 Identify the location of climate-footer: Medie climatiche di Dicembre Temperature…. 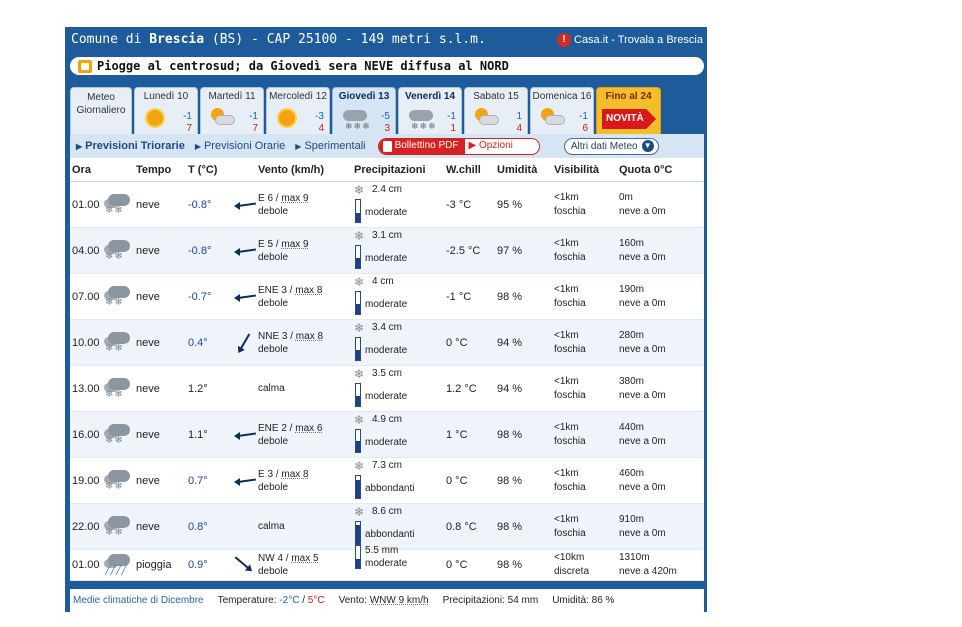
(387, 600).